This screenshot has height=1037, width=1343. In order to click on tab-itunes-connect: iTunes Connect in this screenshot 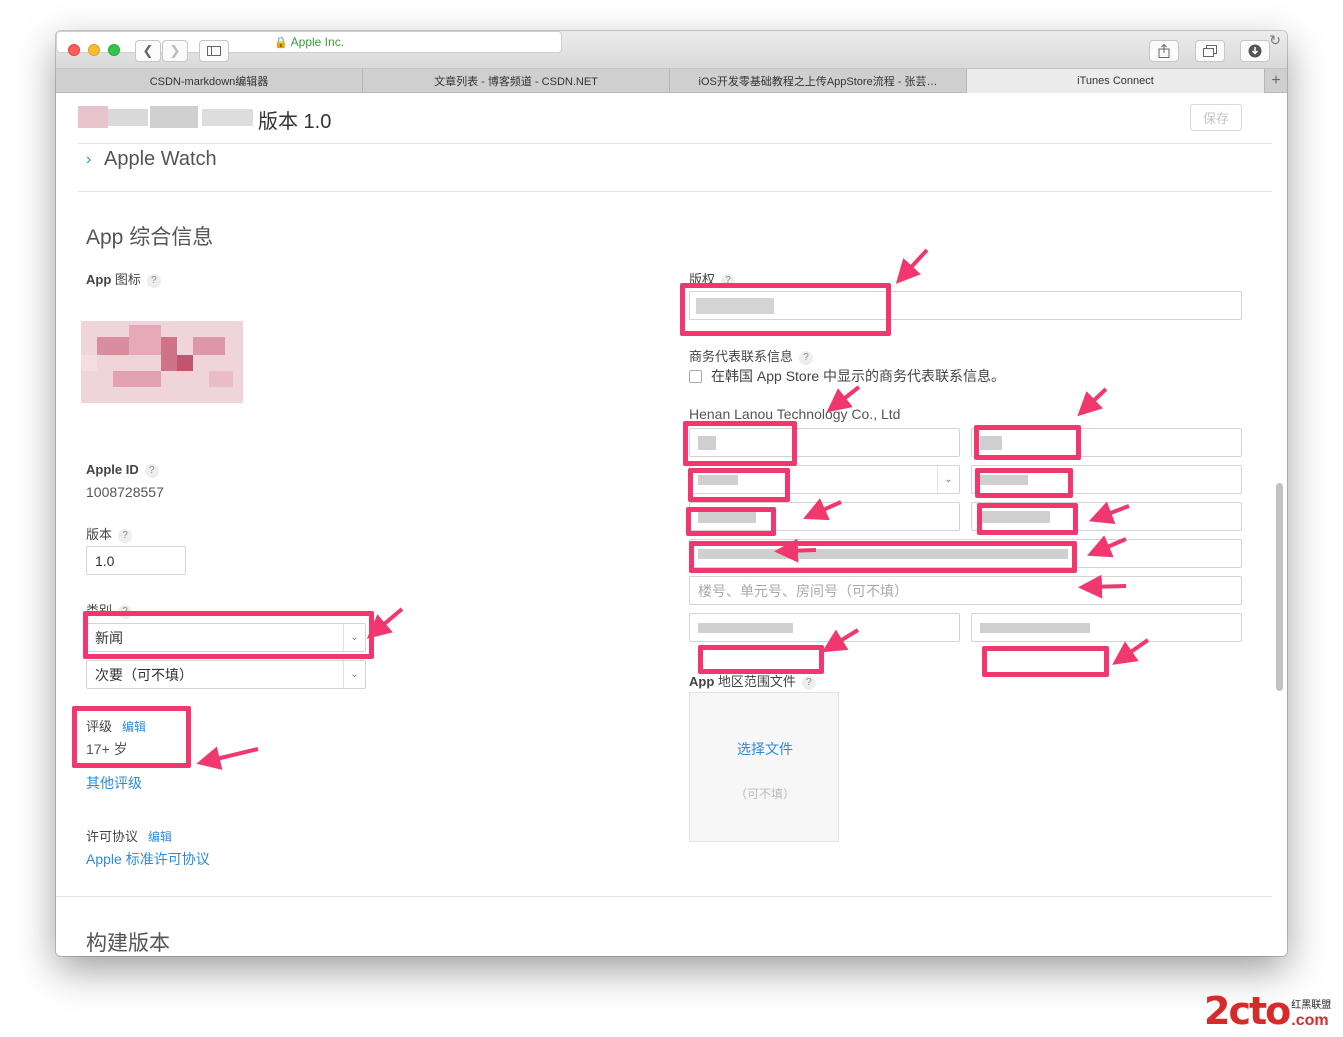, I will do `click(1116, 81)`.